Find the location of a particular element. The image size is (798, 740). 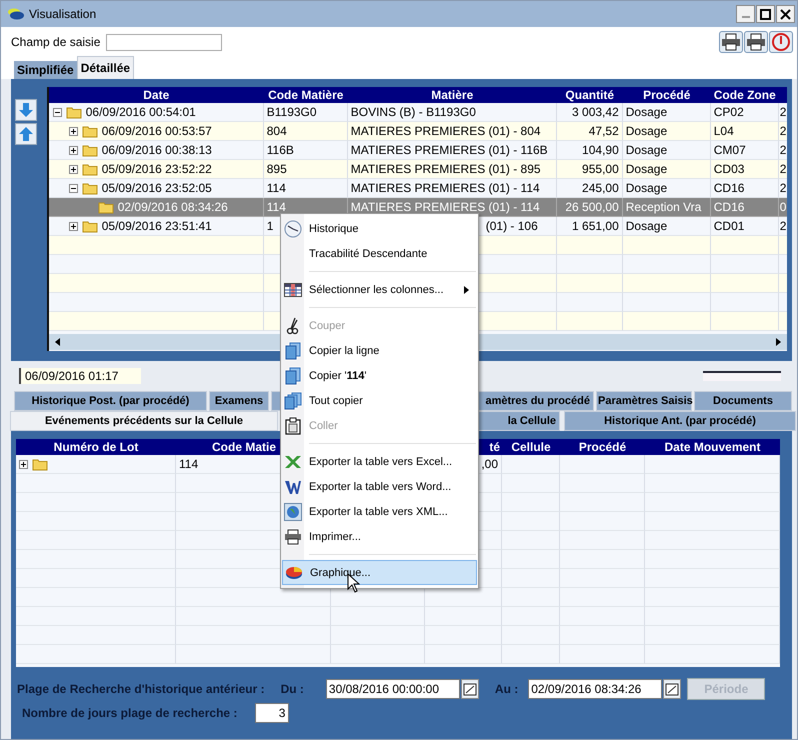

date-text: 06/09/2016 00:53:57 is located at coordinates (157, 131).